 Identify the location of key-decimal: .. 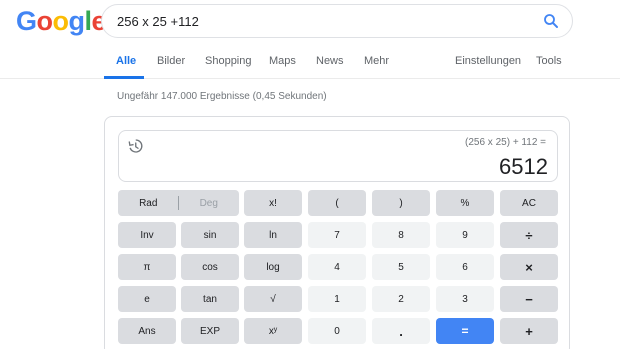
(401, 331).